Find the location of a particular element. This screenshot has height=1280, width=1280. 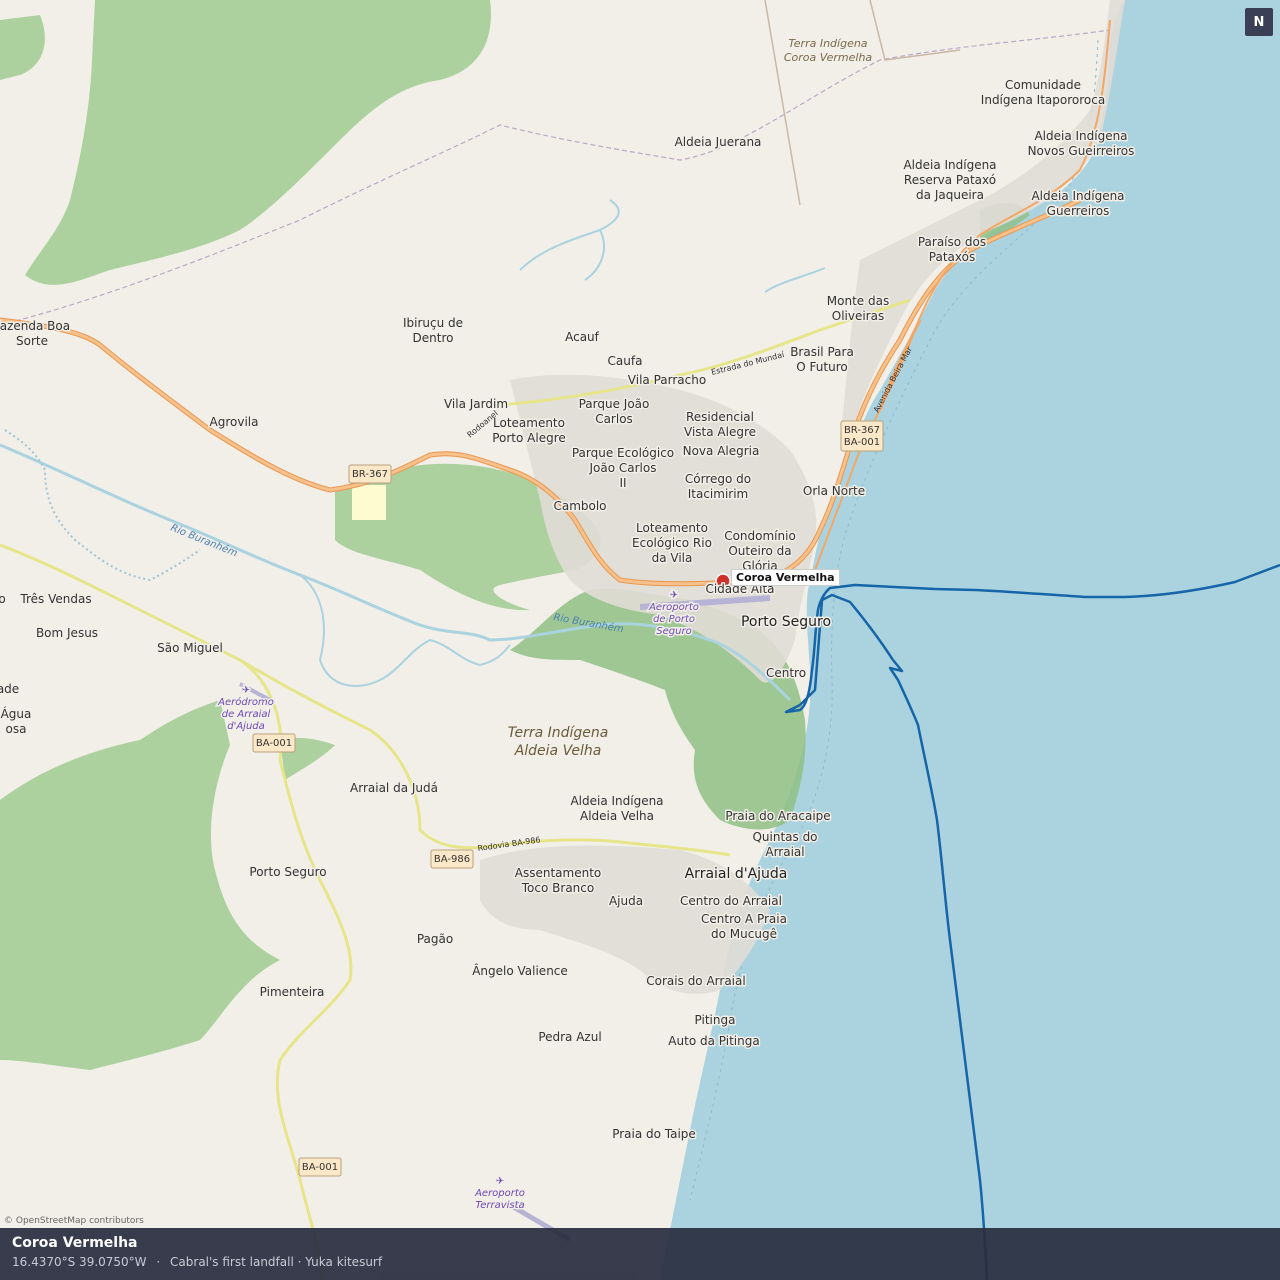

place-label-comunidade-indigena-line: Comunidade is located at coordinates (1043, 85).